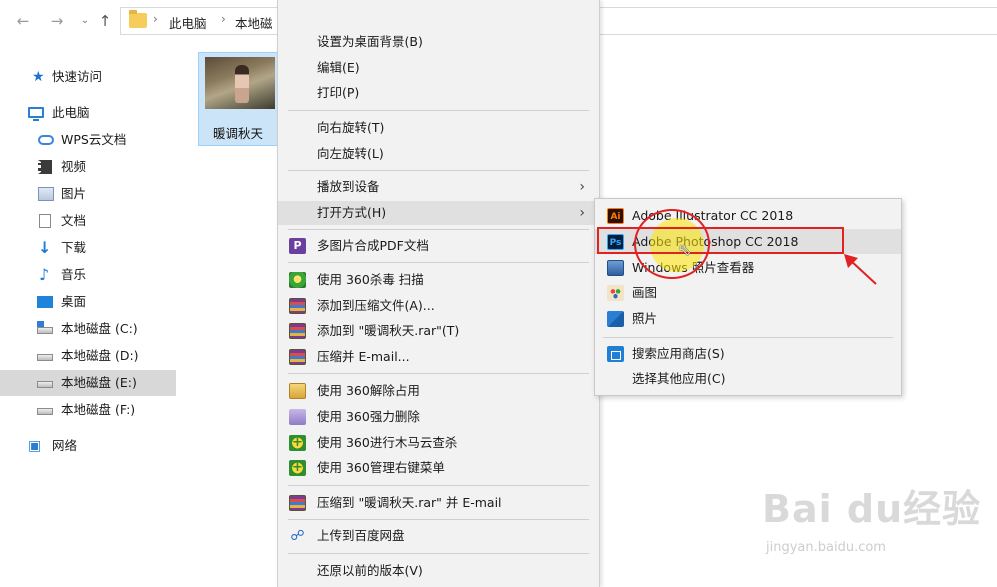  I want to click on desktop-icon, so click(45, 302).